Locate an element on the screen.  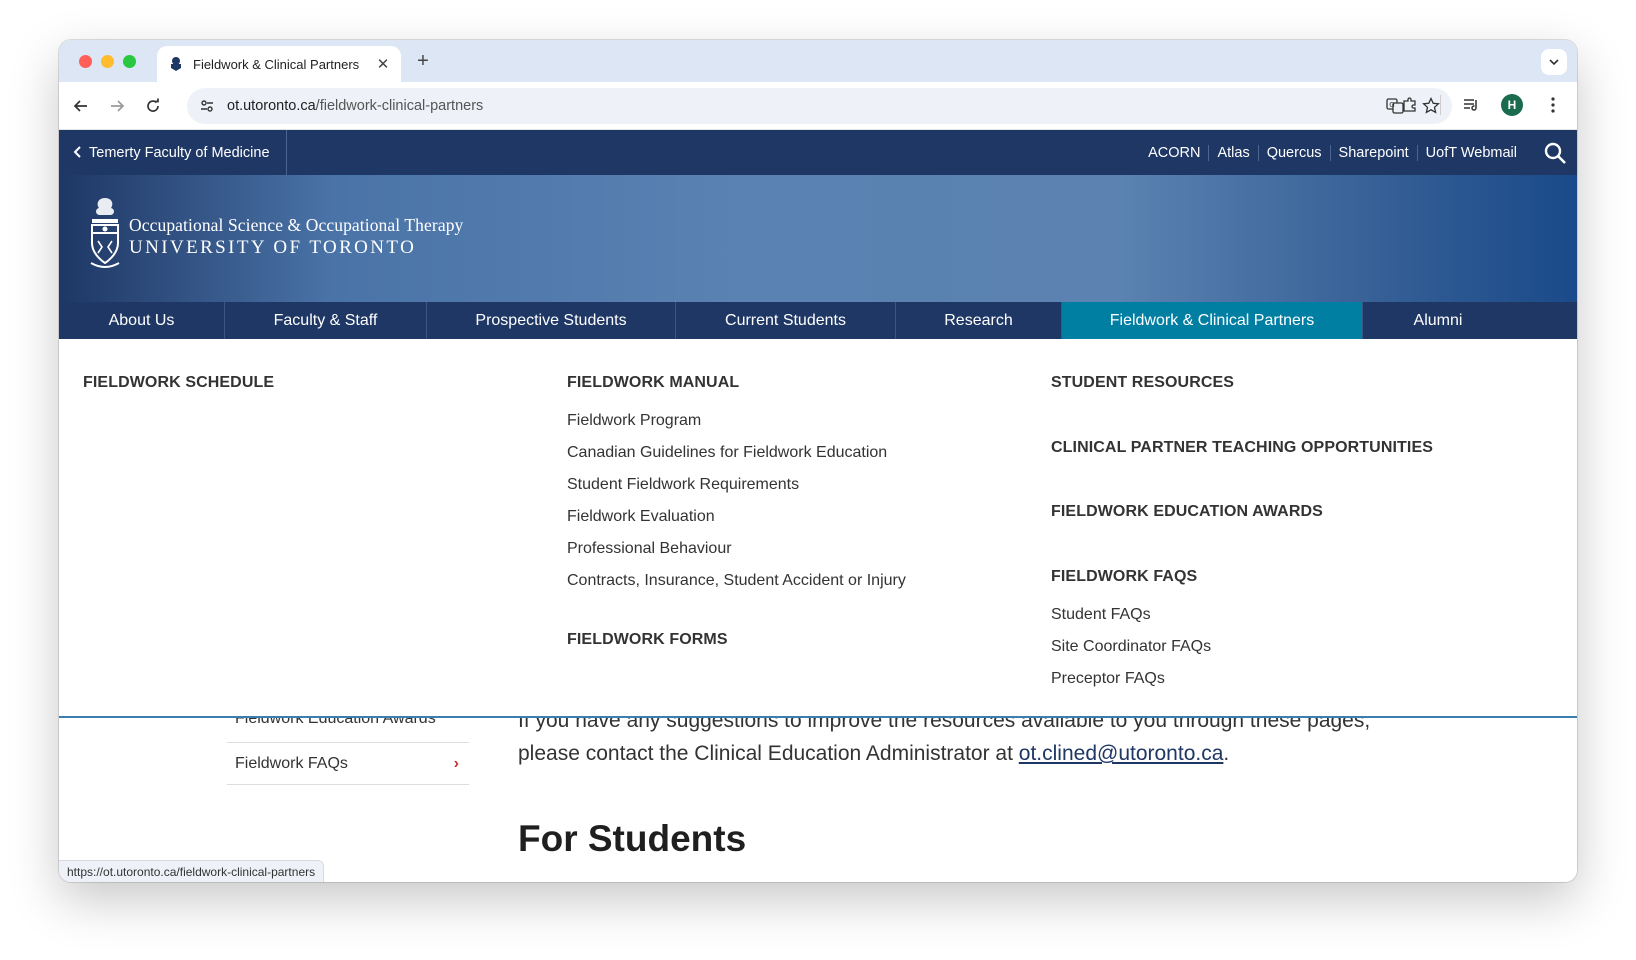
menu-student-fieldwork-requirements: Student Fieldwork Requirements is located at coordinates (683, 485).